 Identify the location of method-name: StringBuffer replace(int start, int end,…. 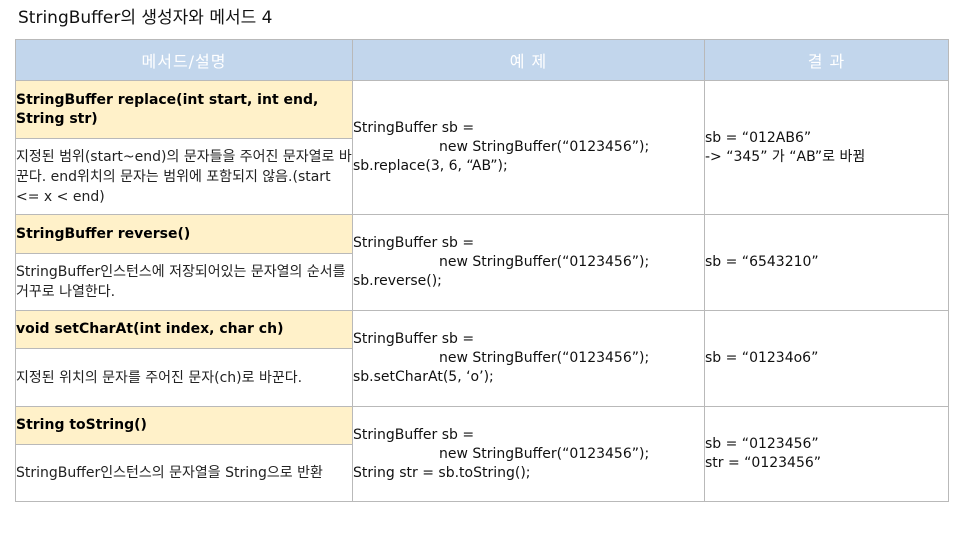
(184, 109).